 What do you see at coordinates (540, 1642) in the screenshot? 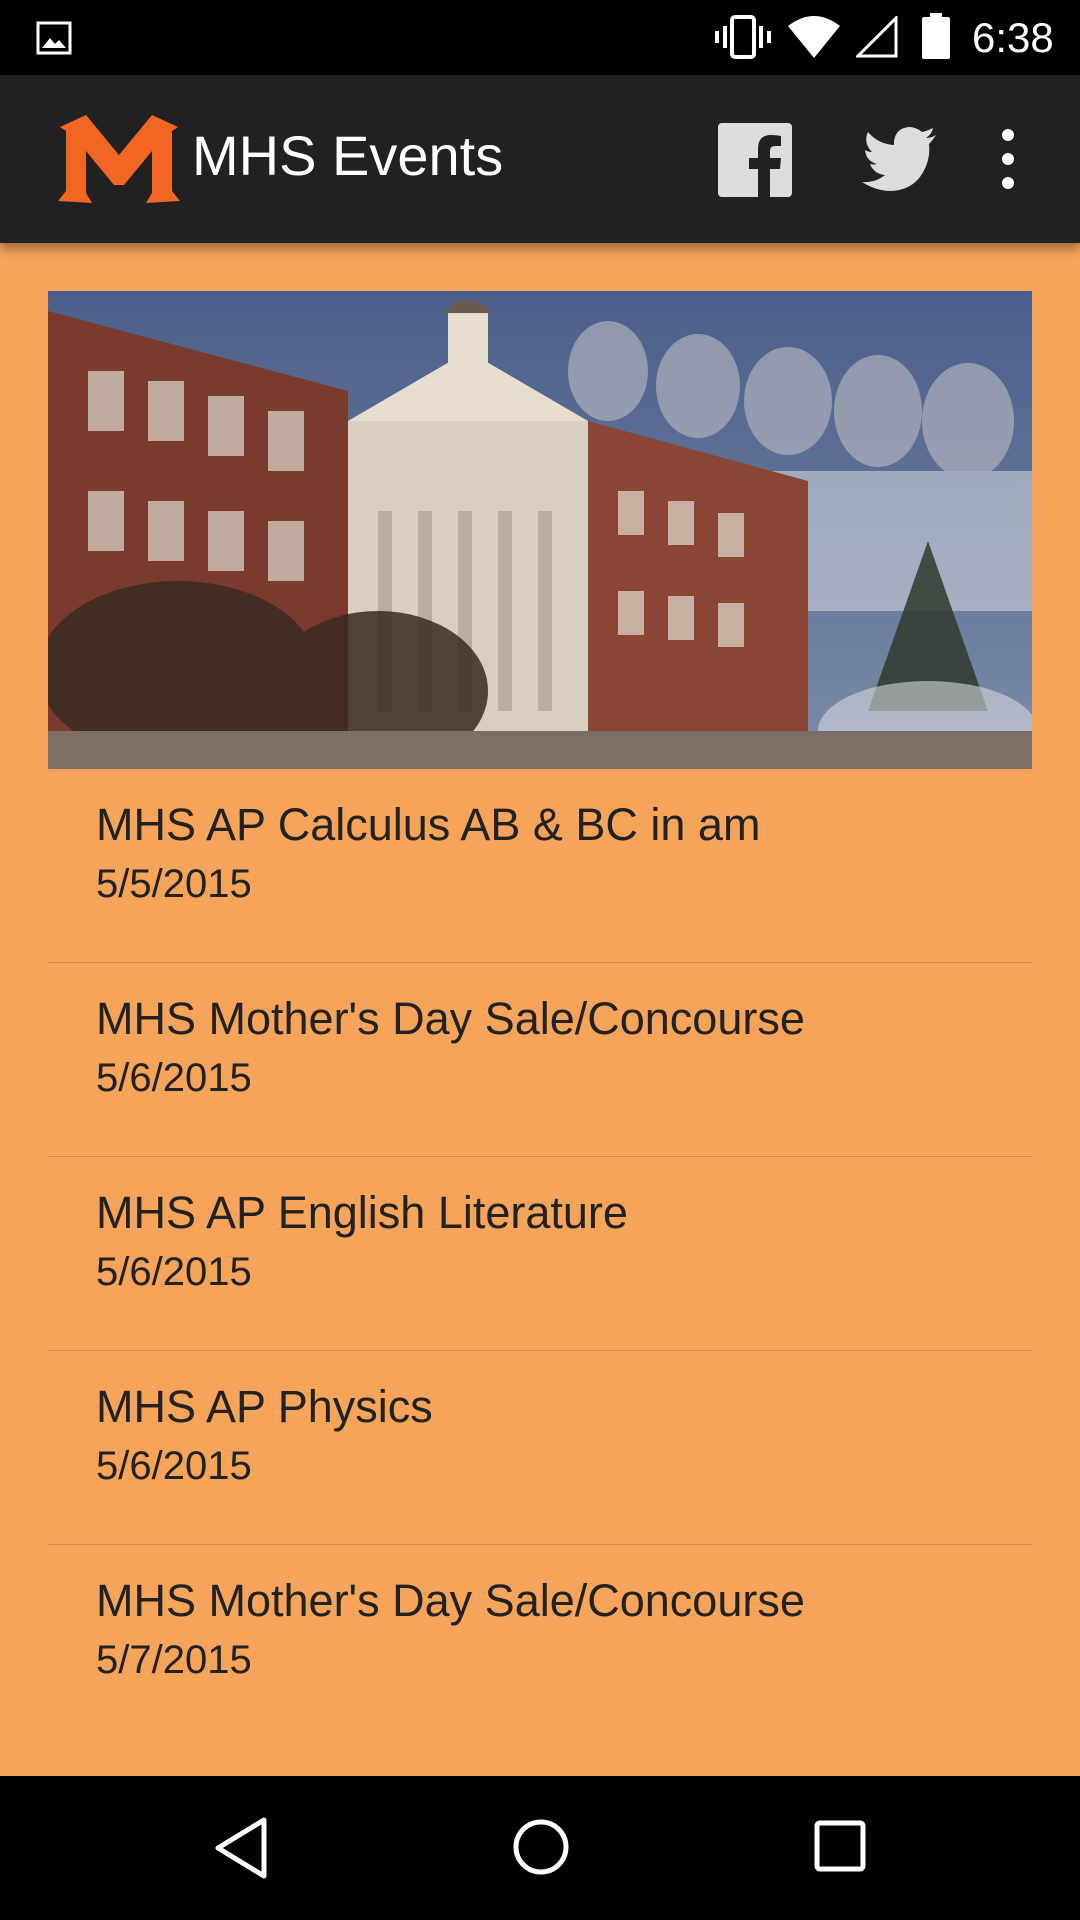
I see `list-item: MHS Mother's Day Sale/Concourse 5/7/2015` at bounding box center [540, 1642].